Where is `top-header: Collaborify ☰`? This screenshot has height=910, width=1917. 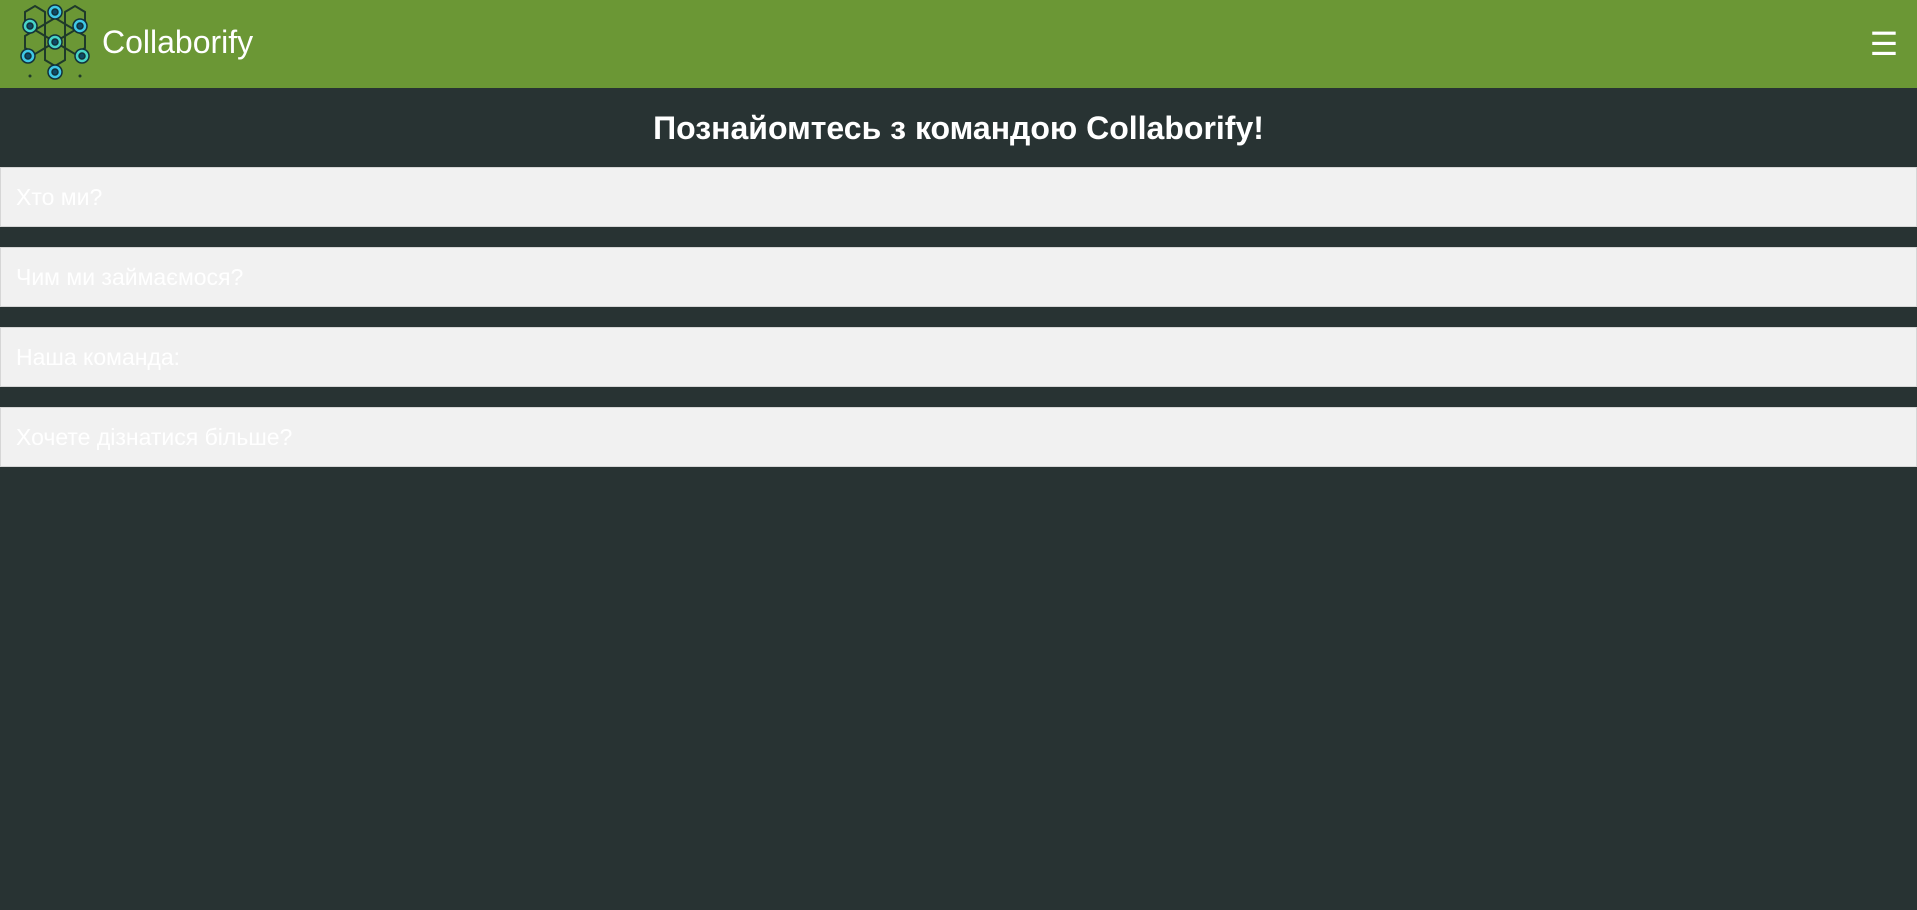
top-header: Collaborify ☰ is located at coordinates (958, 44).